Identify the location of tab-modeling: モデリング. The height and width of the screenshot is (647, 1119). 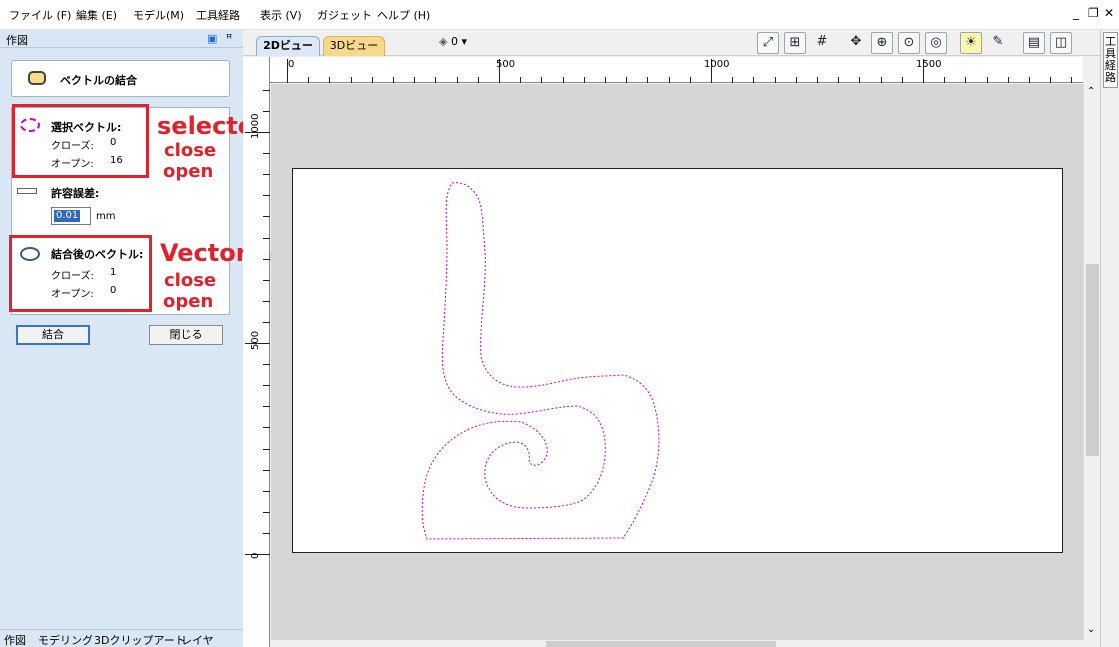
(65, 639).